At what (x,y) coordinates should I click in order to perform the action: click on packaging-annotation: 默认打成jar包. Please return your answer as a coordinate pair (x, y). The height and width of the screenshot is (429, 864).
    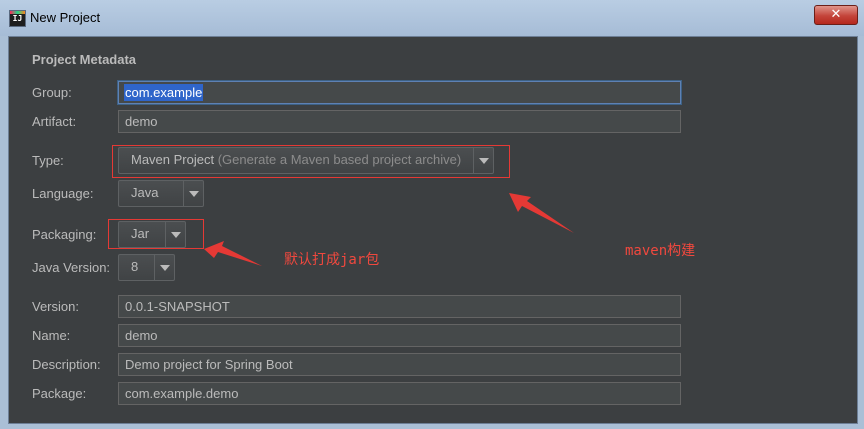
    Looking at the image, I should click on (332, 260).